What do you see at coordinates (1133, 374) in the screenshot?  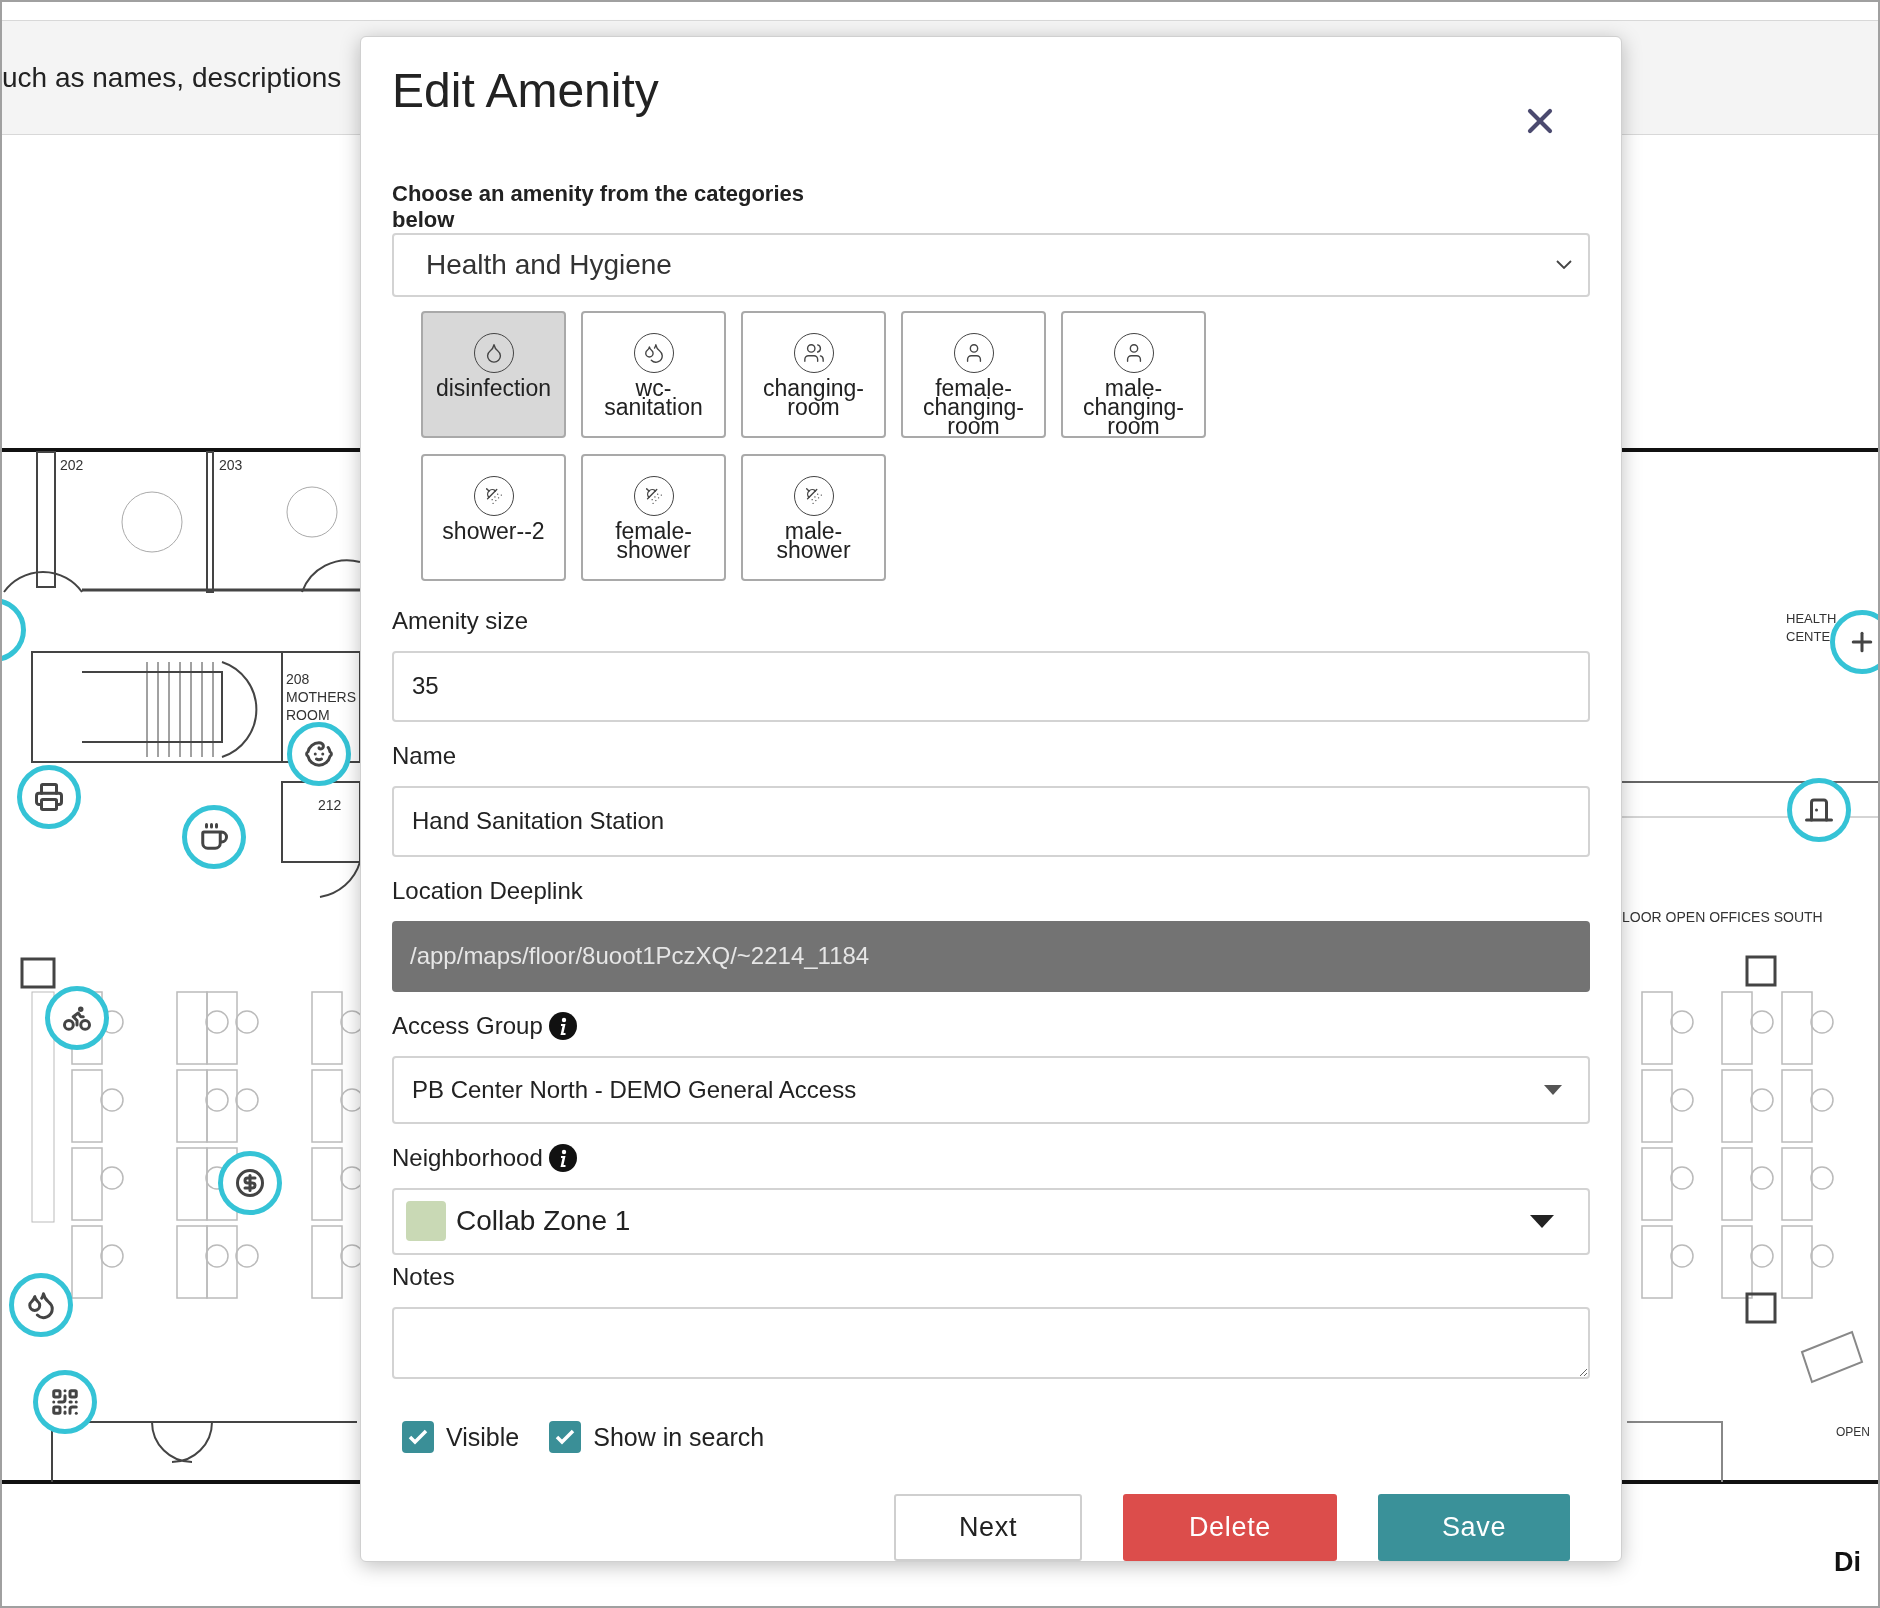 I see `amenity-tile: male-changing-room` at bounding box center [1133, 374].